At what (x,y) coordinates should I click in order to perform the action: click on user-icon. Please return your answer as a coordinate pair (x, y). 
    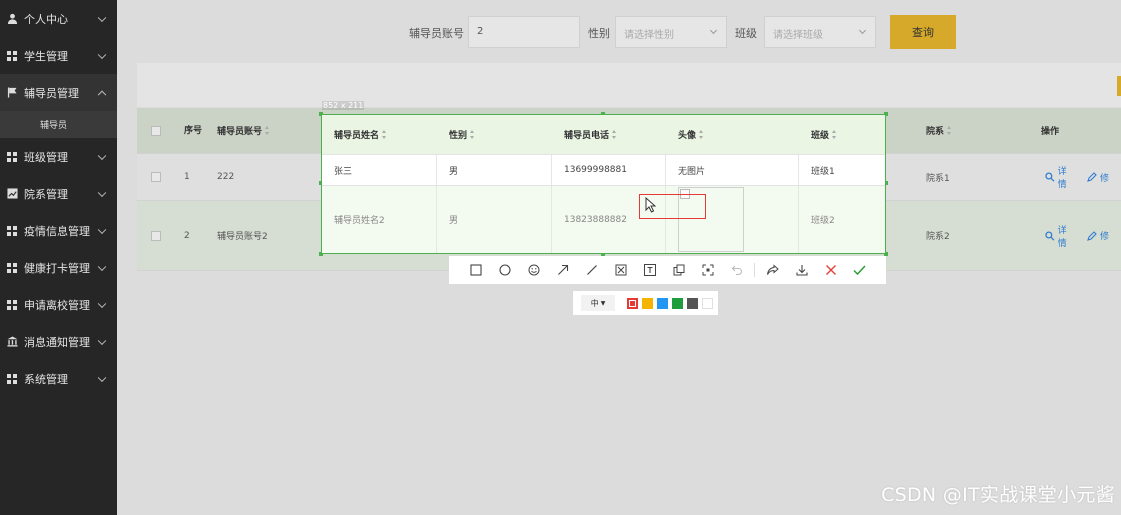
    Looking at the image, I should click on (12, 19).